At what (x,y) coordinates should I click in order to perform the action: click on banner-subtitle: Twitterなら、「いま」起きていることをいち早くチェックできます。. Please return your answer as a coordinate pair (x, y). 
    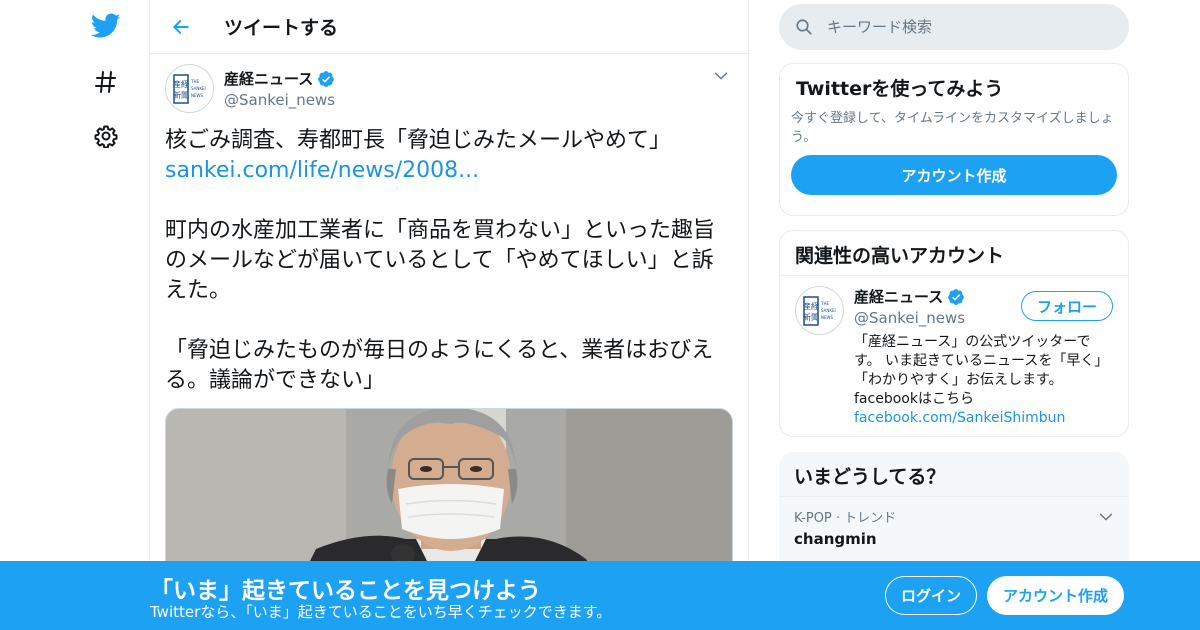
    Looking at the image, I should click on (381, 612).